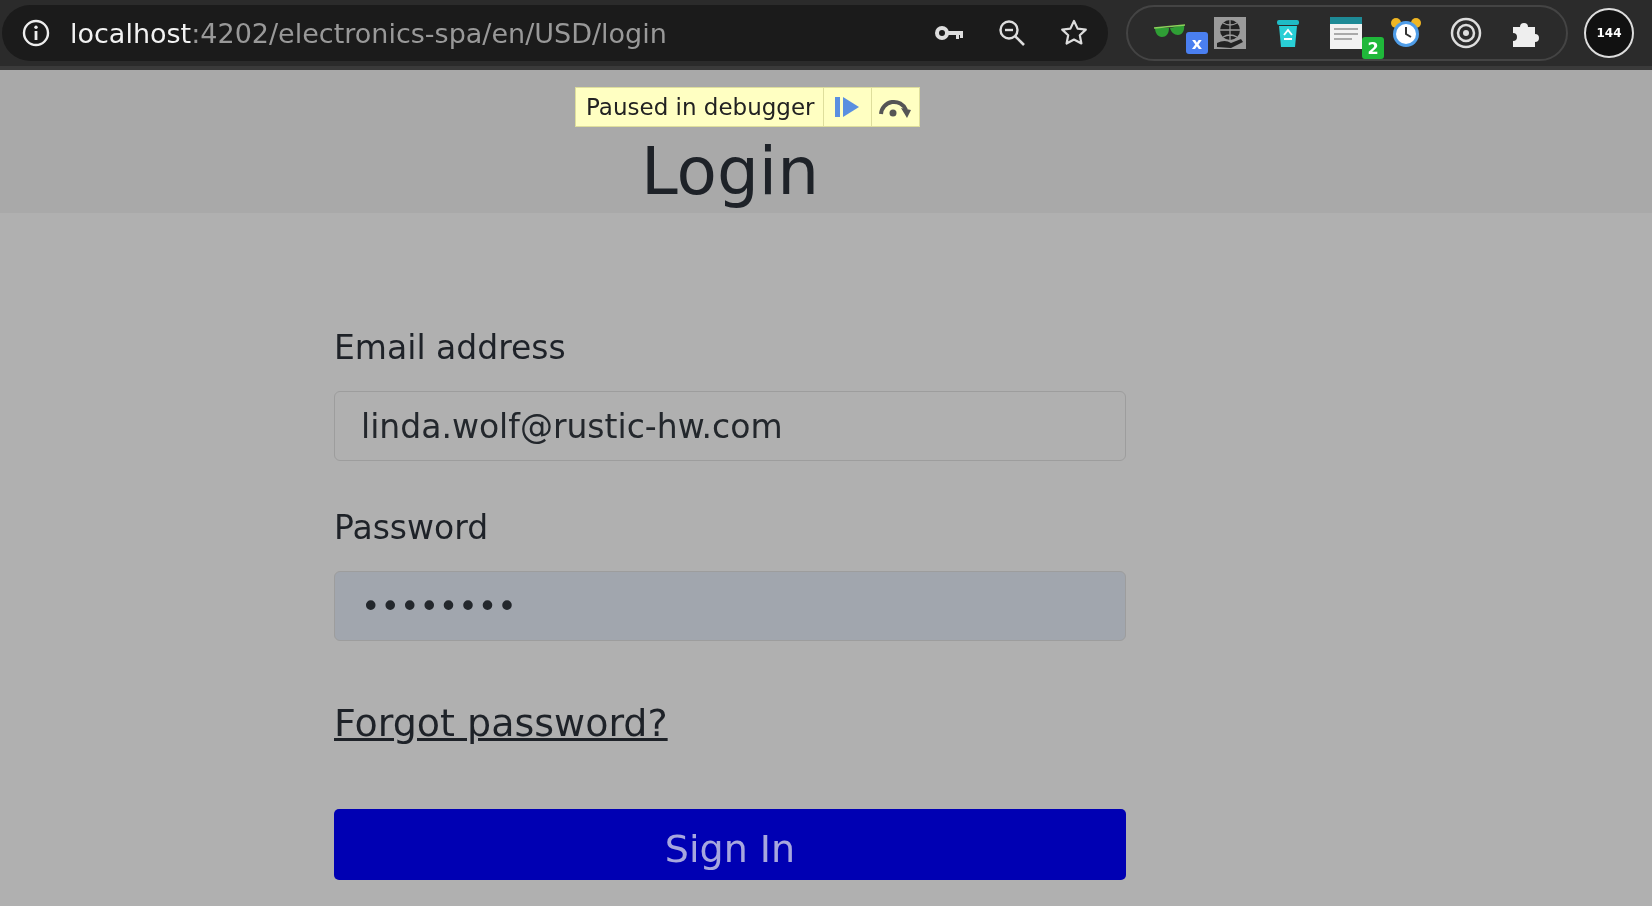  I want to click on resume-icon, so click(847, 107).